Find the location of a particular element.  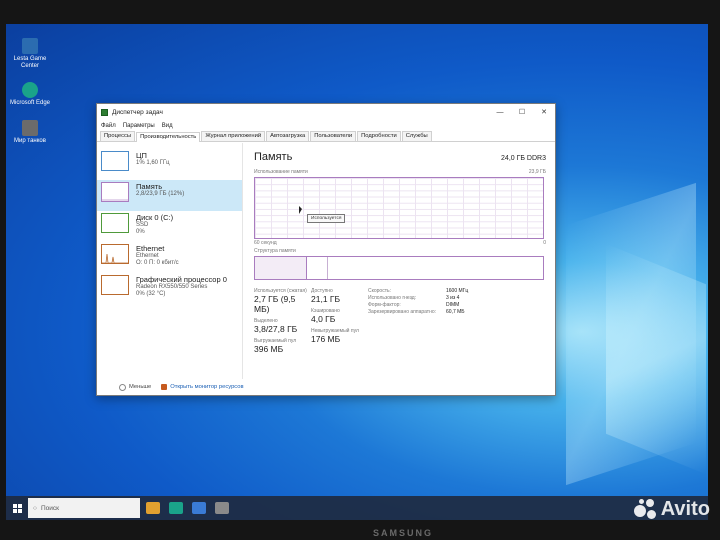

detail-value: 60,7 МБ is located at coordinates (455, 312).